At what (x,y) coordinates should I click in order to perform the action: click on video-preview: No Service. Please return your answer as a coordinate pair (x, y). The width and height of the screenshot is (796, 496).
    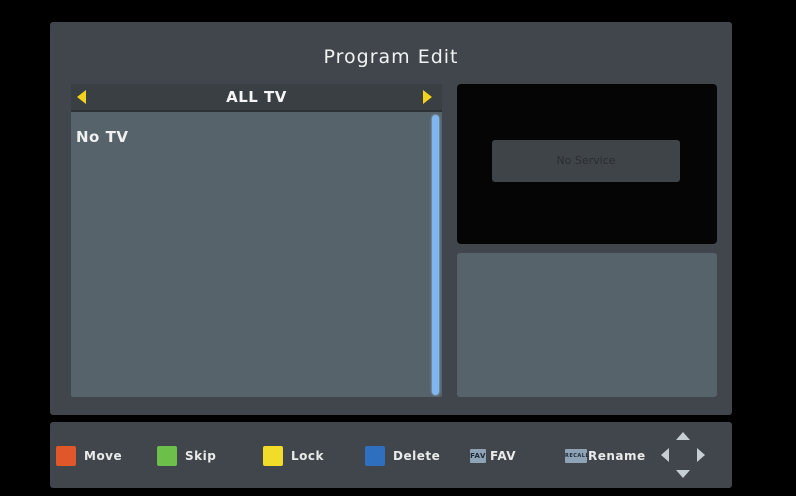
    Looking at the image, I should click on (587, 164).